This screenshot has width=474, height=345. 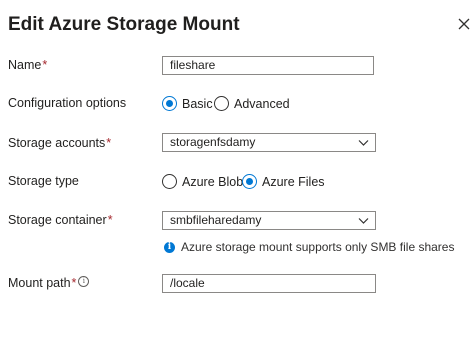 What do you see at coordinates (169, 181) in the screenshot?
I see `radio-azure-blob-circle` at bounding box center [169, 181].